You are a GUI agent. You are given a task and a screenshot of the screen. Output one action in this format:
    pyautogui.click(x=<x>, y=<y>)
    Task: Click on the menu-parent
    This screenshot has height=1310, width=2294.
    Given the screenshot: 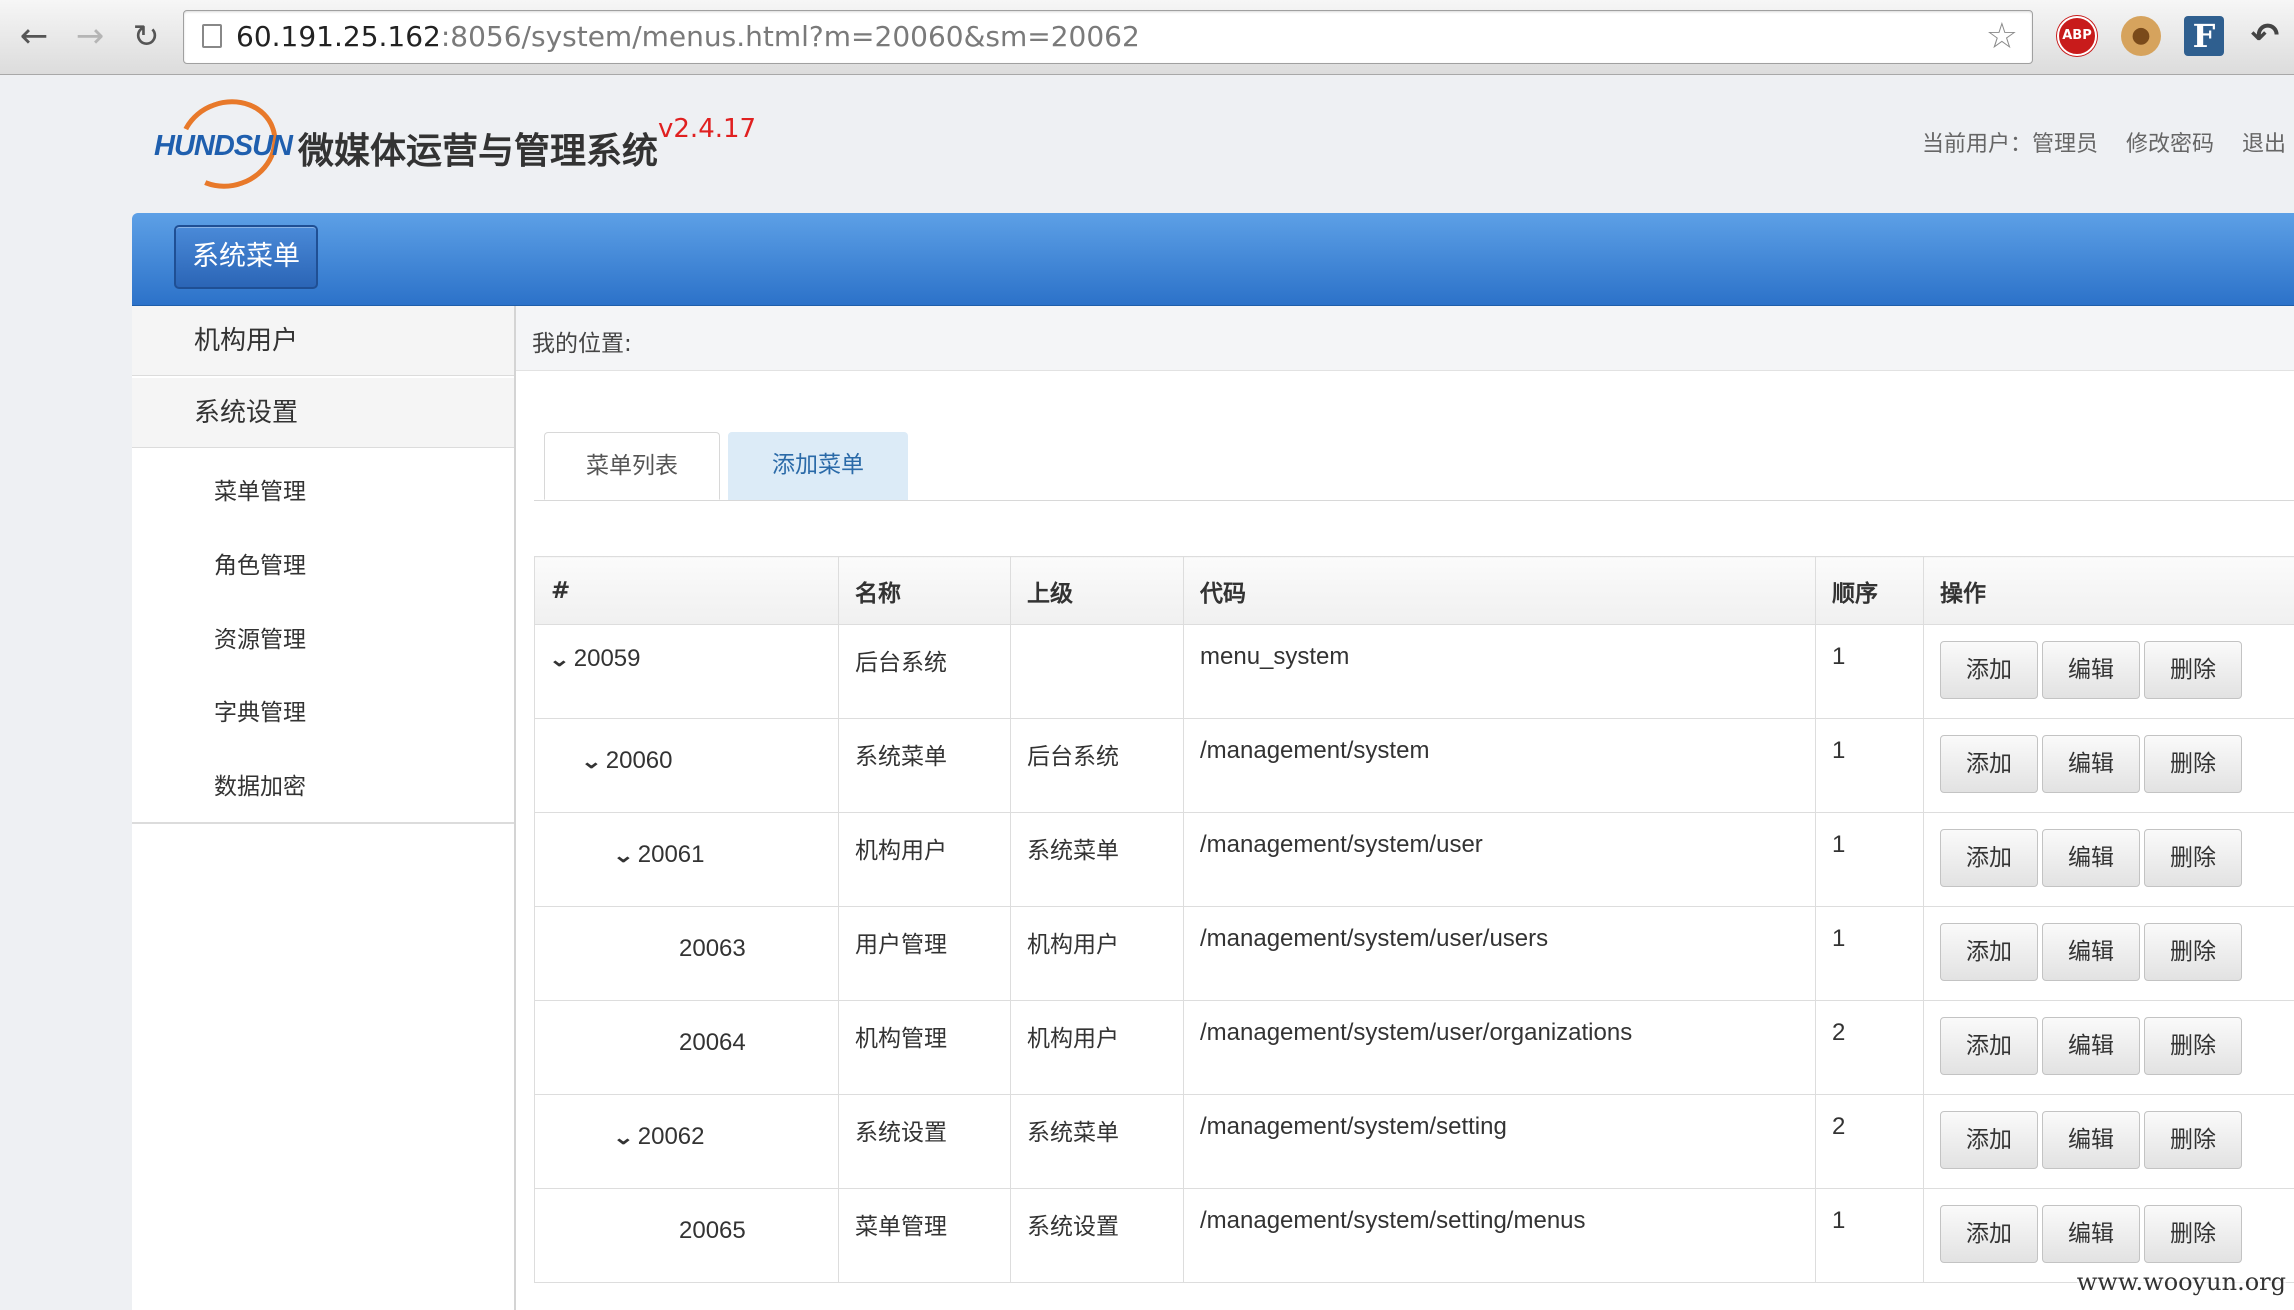 What is the action you would take?
    pyautogui.click(x=1097, y=671)
    